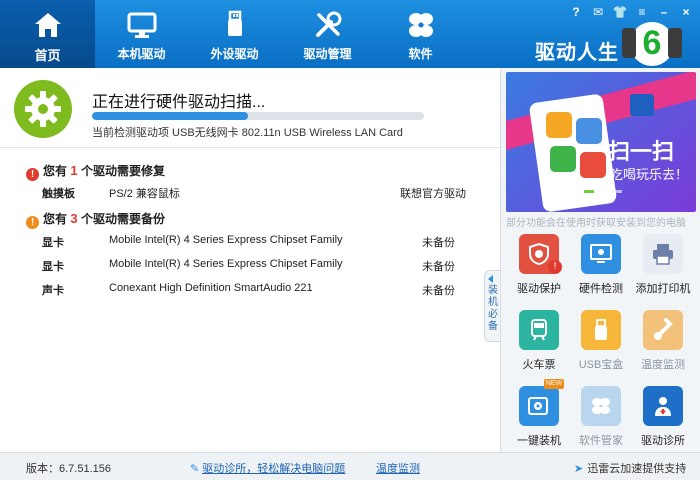  Describe the element at coordinates (53, 291) in the screenshot. I see `driver-type: 声卡` at that location.